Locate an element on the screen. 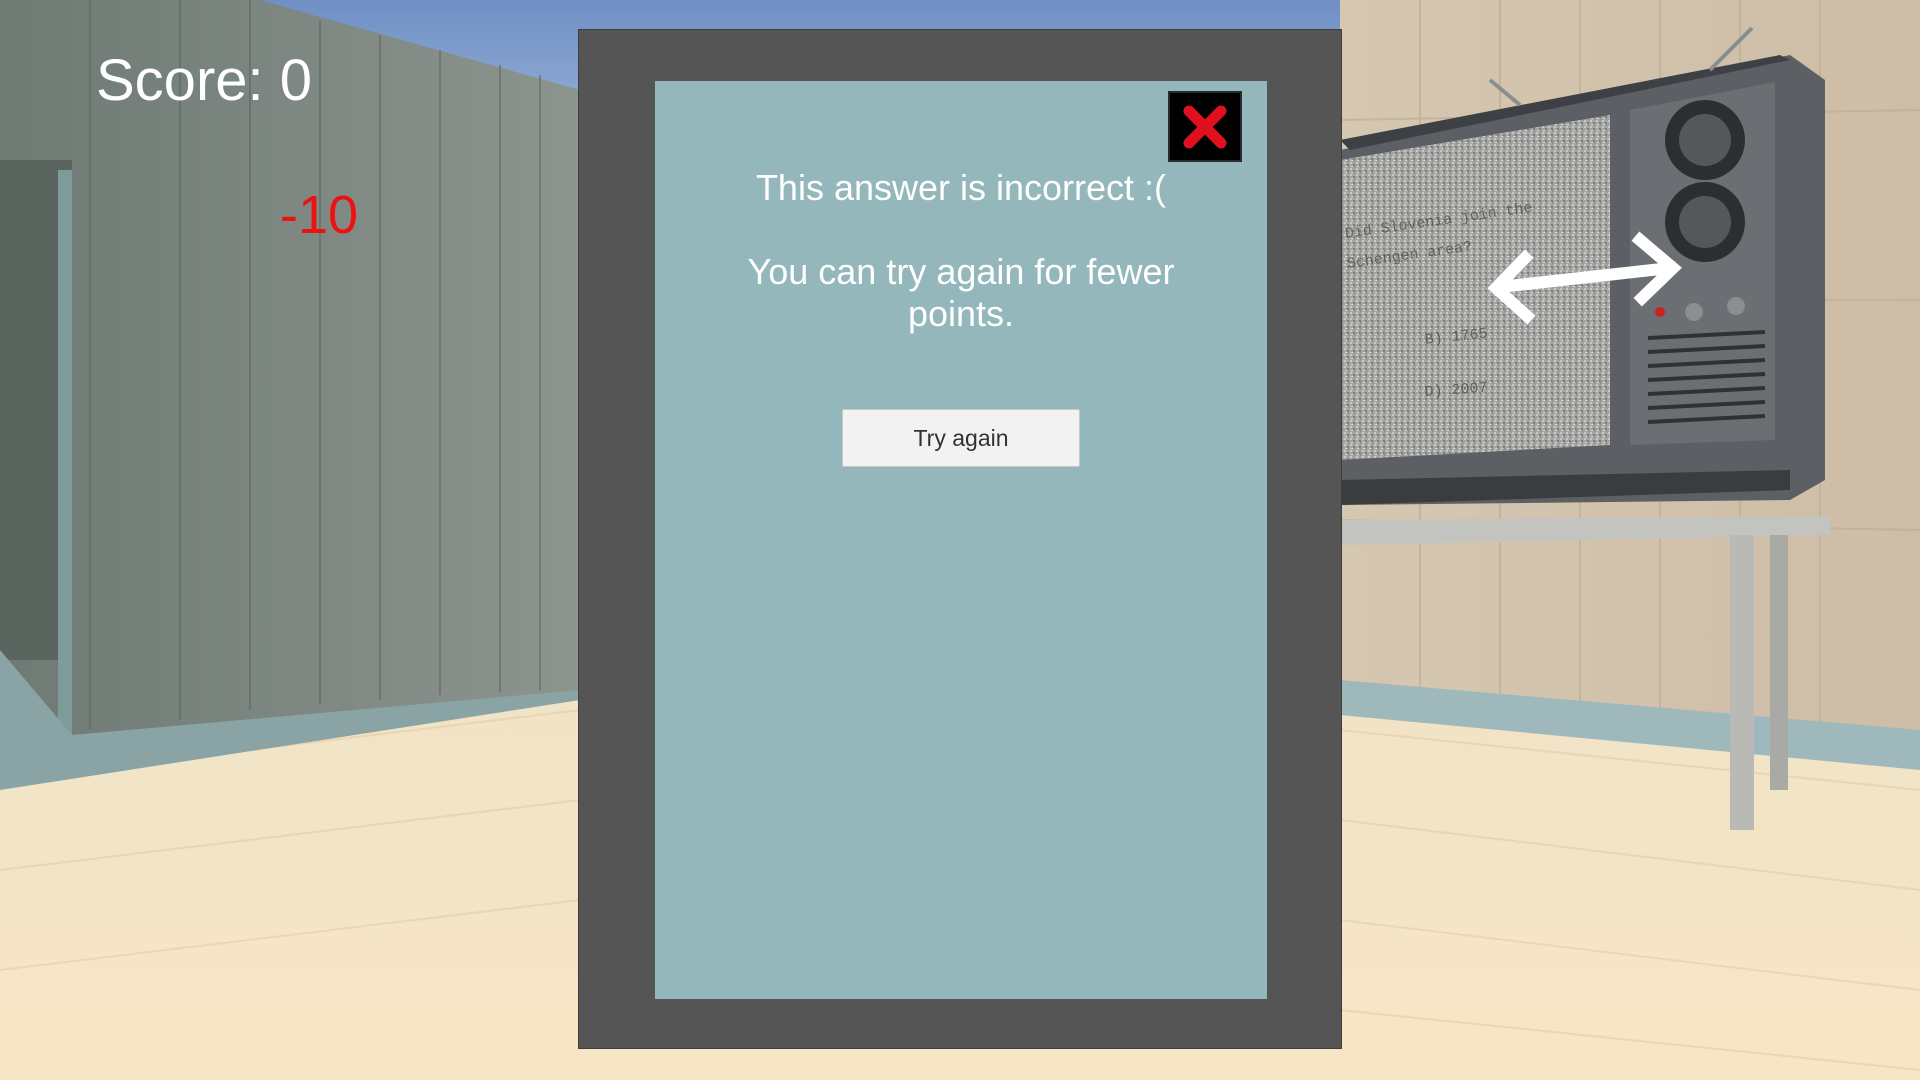 The height and width of the screenshot is (1080, 1920). try-again-button: Try again is located at coordinates (961, 438).